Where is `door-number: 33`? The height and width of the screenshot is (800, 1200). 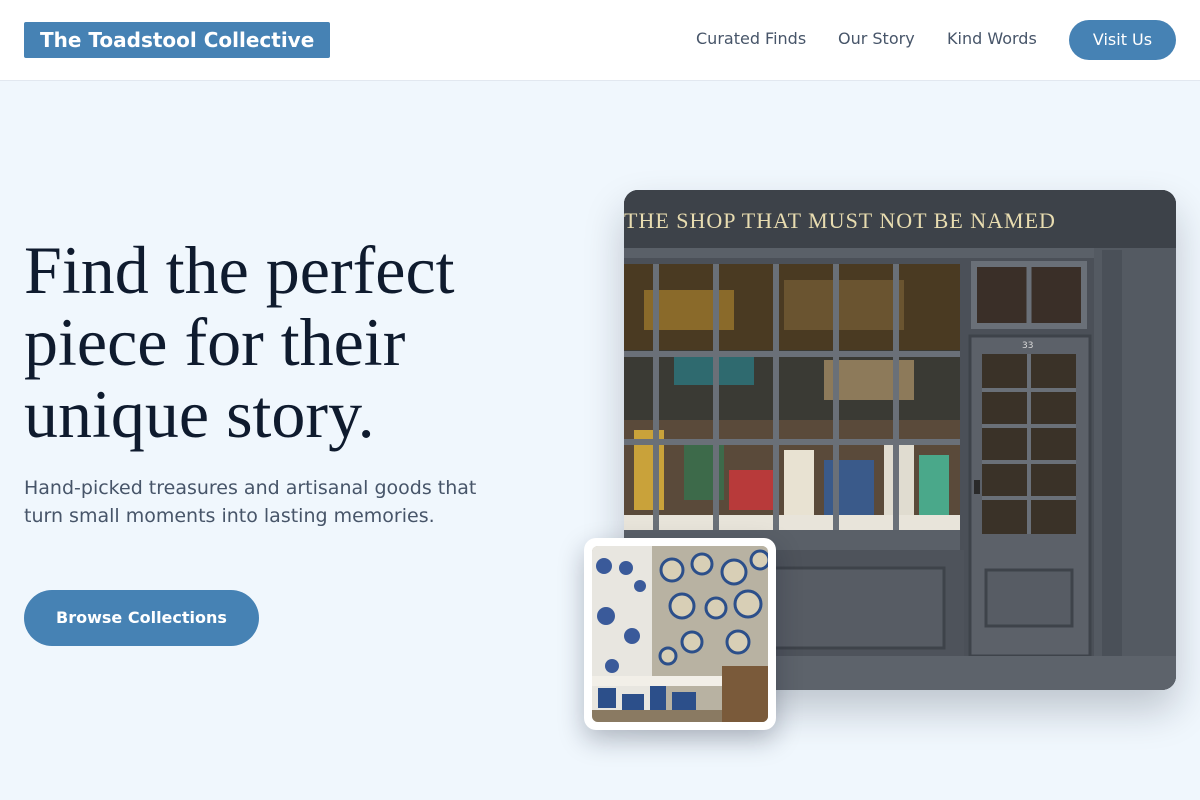
door-number: 33 is located at coordinates (1027, 346).